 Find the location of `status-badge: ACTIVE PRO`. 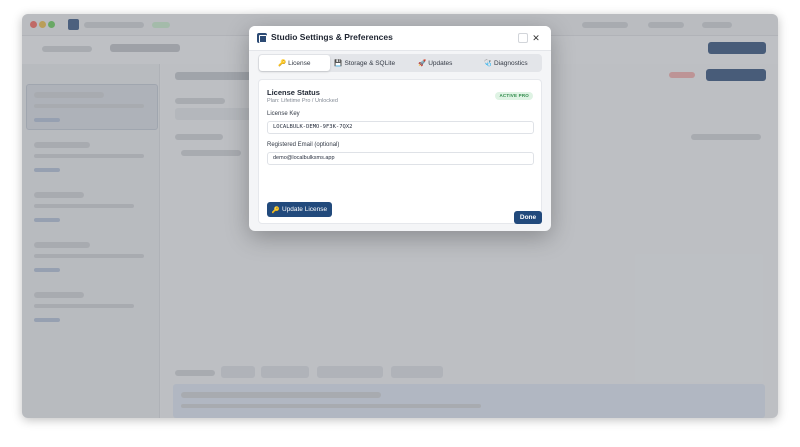

status-badge: ACTIVE PRO is located at coordinates (514, 96).